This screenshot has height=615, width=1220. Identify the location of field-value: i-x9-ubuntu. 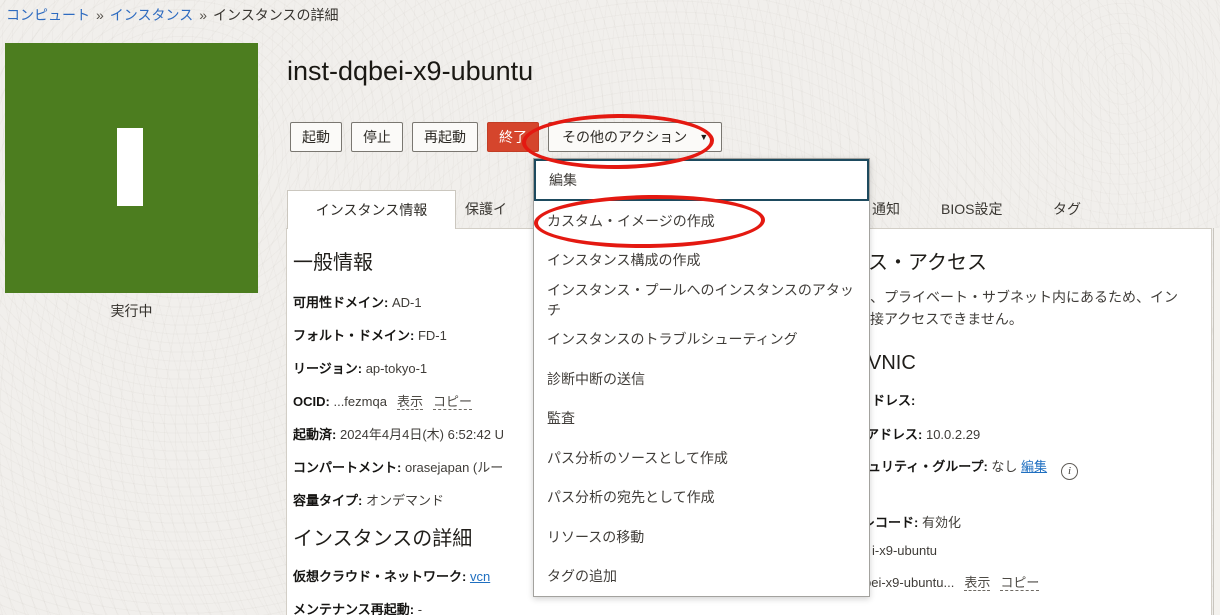
(905, 550).